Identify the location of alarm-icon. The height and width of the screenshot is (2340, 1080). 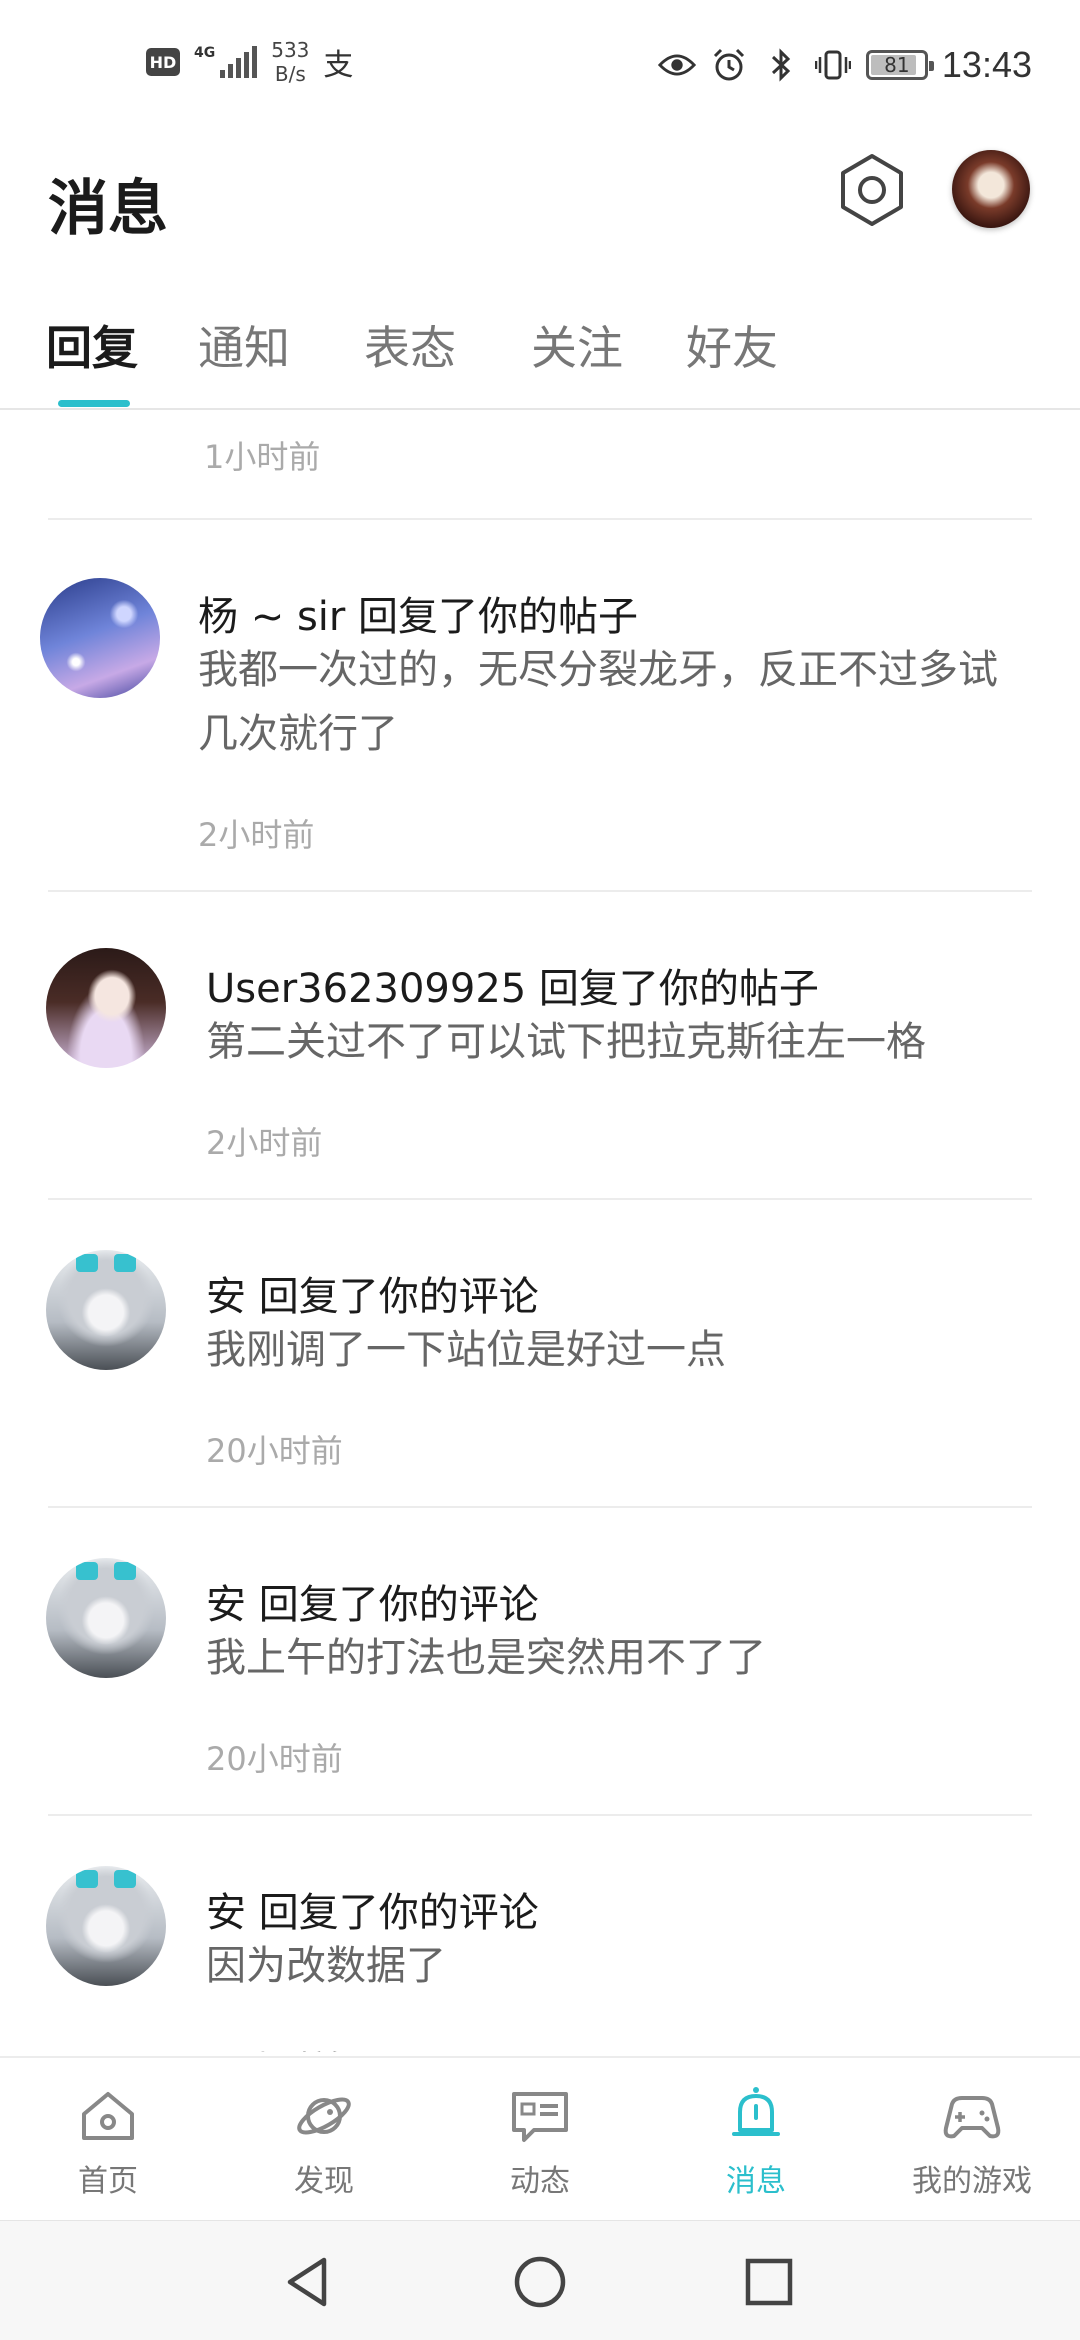
(729, 65).